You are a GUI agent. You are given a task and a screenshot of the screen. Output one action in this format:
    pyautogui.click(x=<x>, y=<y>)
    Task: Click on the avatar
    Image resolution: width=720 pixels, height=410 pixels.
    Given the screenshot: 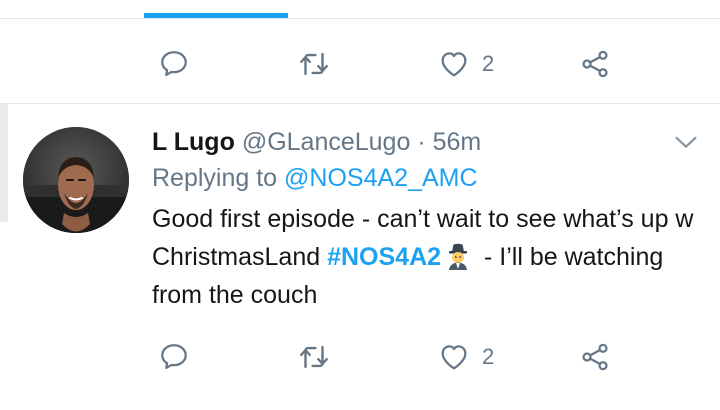 What is the action you would take?
    pyautogui.click(x=76, y=180)
    